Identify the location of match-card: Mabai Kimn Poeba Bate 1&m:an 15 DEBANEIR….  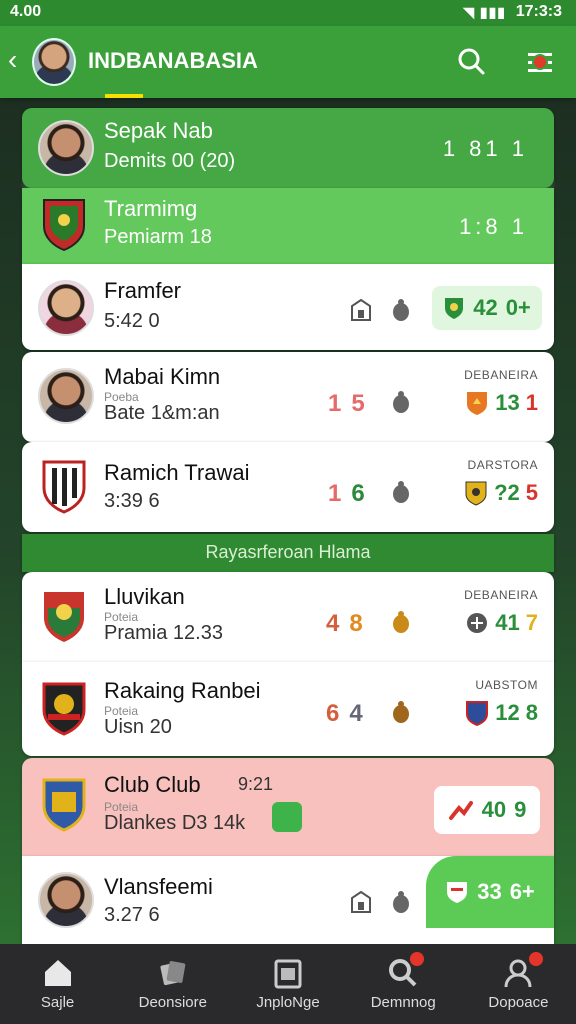
(288, 397).